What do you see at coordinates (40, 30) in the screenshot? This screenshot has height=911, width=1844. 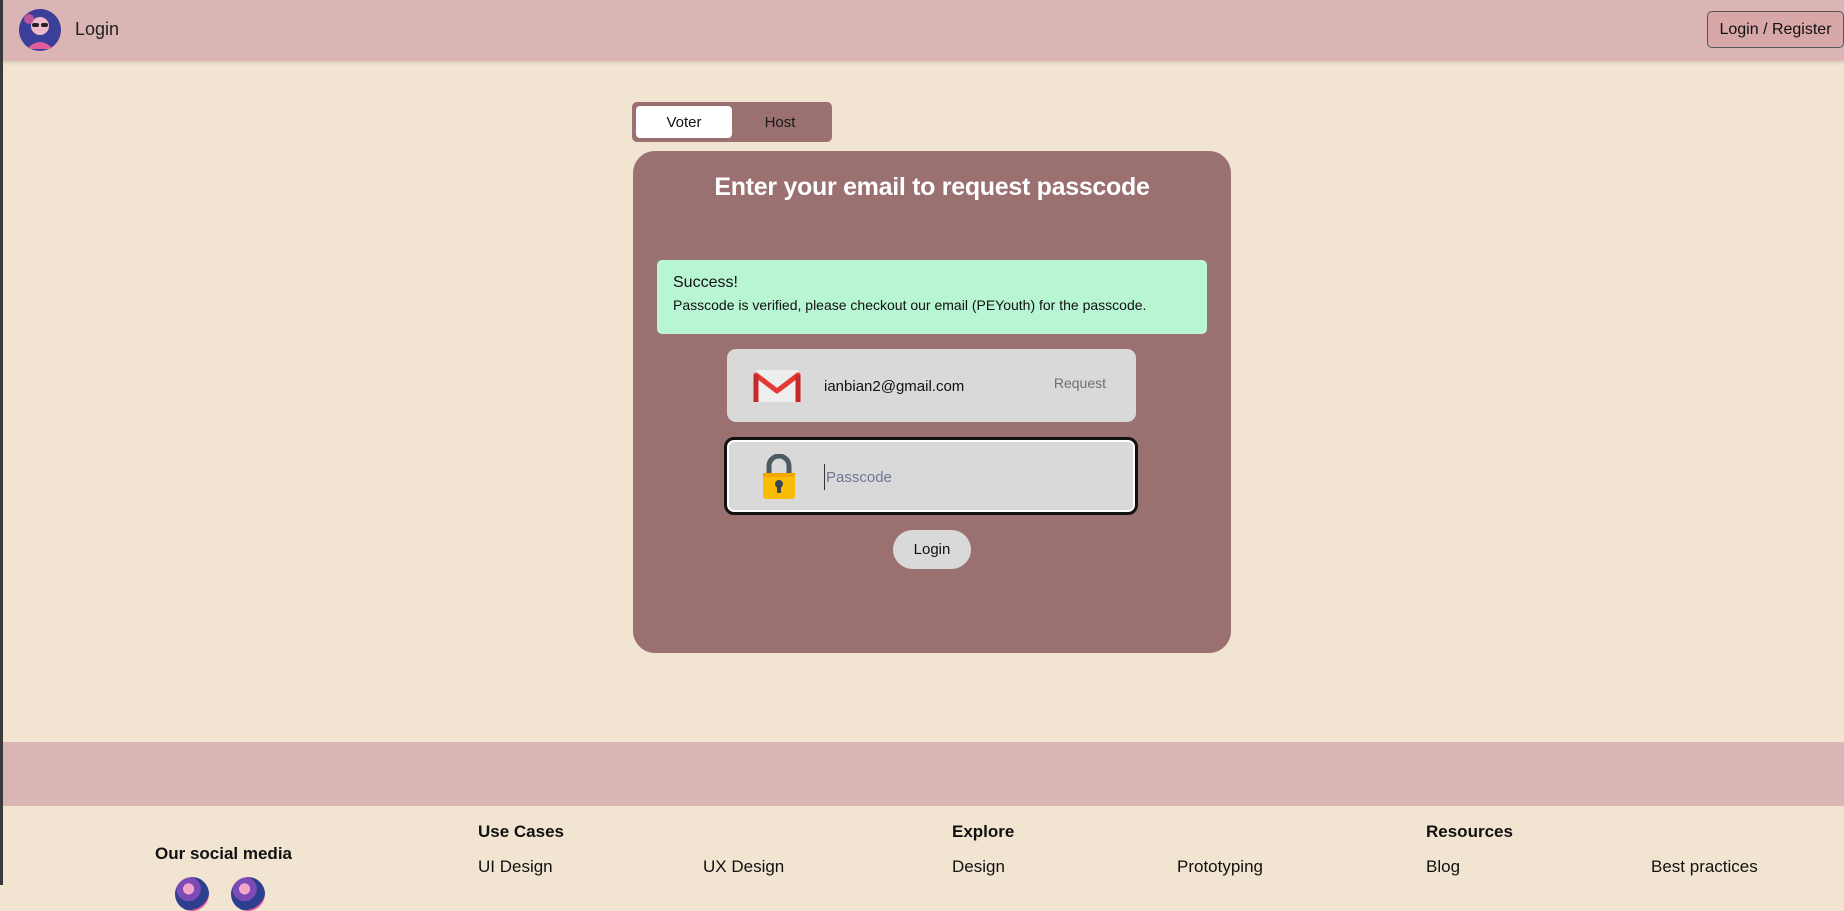 I see `avatar-logo` at bounding box center [40, 30].